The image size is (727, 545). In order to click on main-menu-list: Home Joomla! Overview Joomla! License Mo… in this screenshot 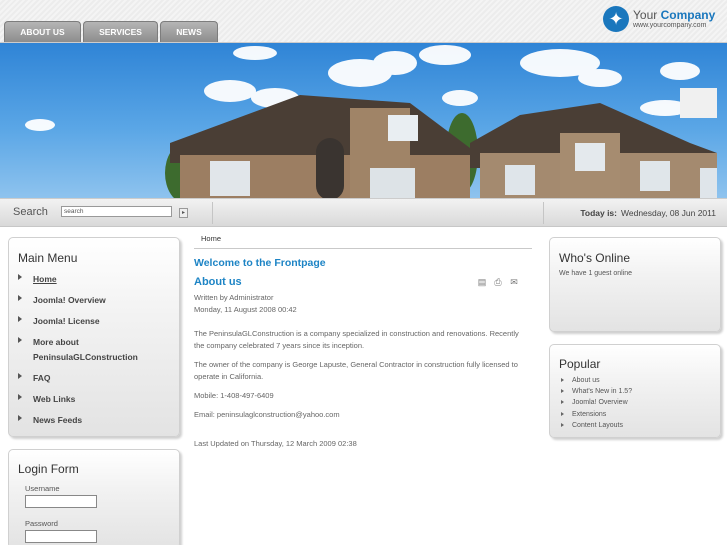, I will do `click(97, 350)`.